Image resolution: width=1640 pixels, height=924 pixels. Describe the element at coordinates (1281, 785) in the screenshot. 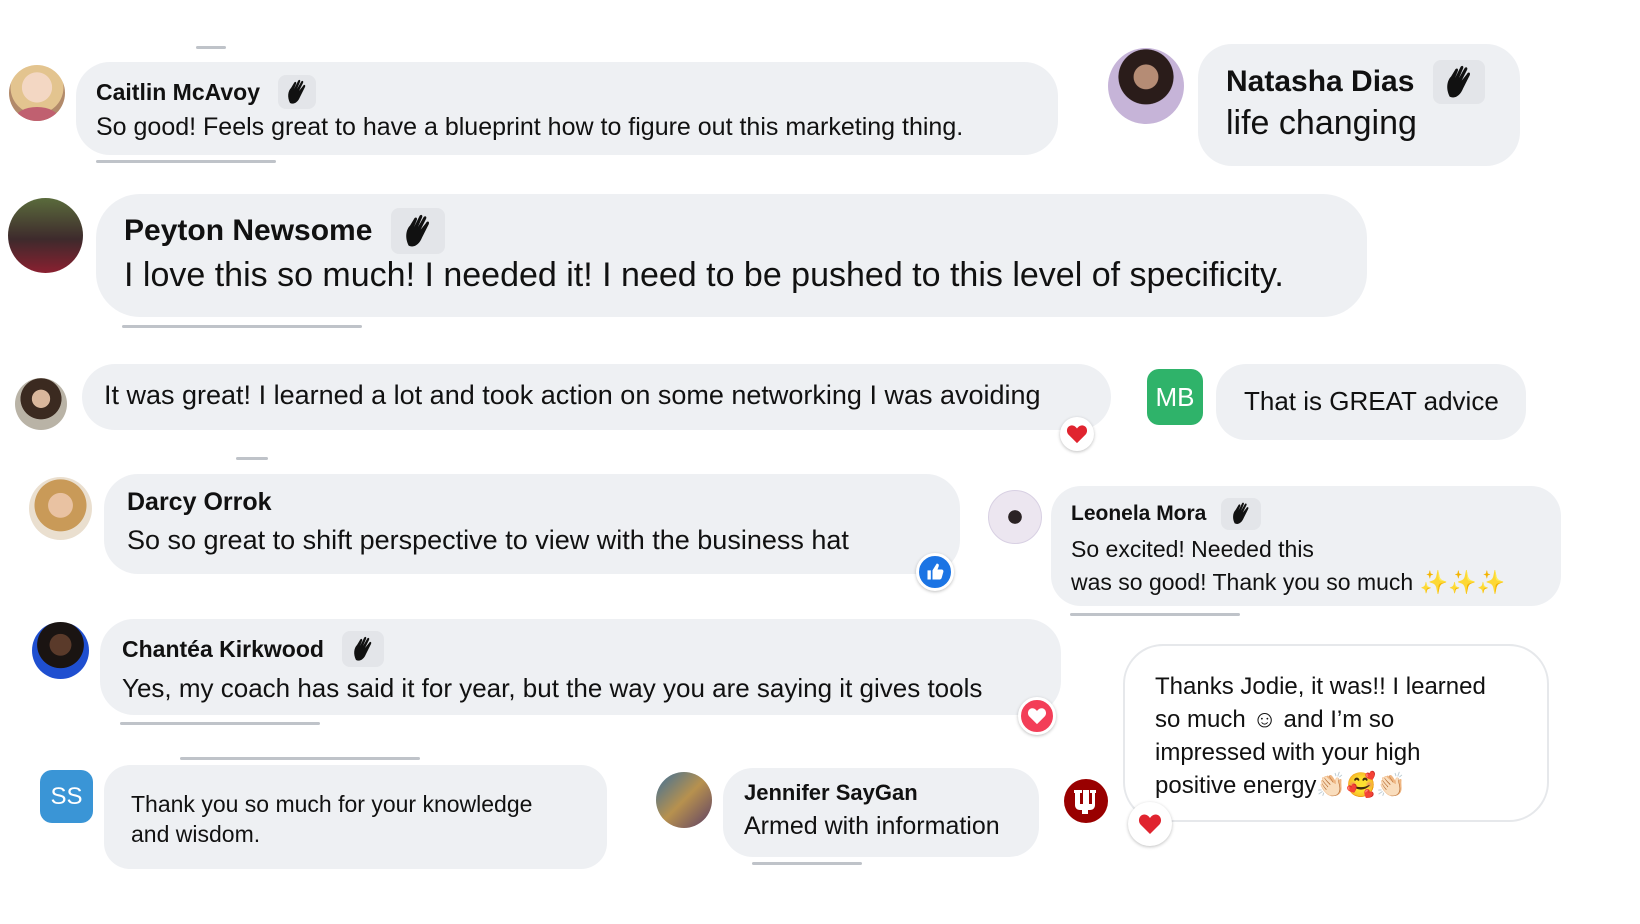

I see `comment-text-line-4: positive energy👏🏻🥰👏🏻` at that location.